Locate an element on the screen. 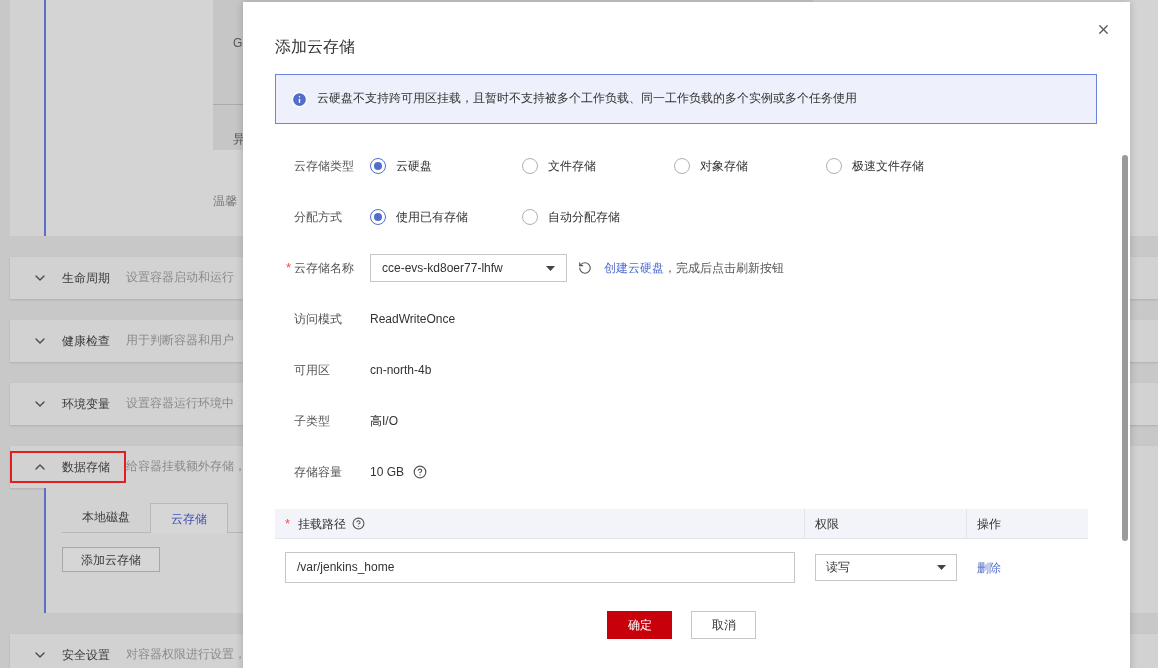  section-toggle: 生命周期 is located at coordinates (68, 278).